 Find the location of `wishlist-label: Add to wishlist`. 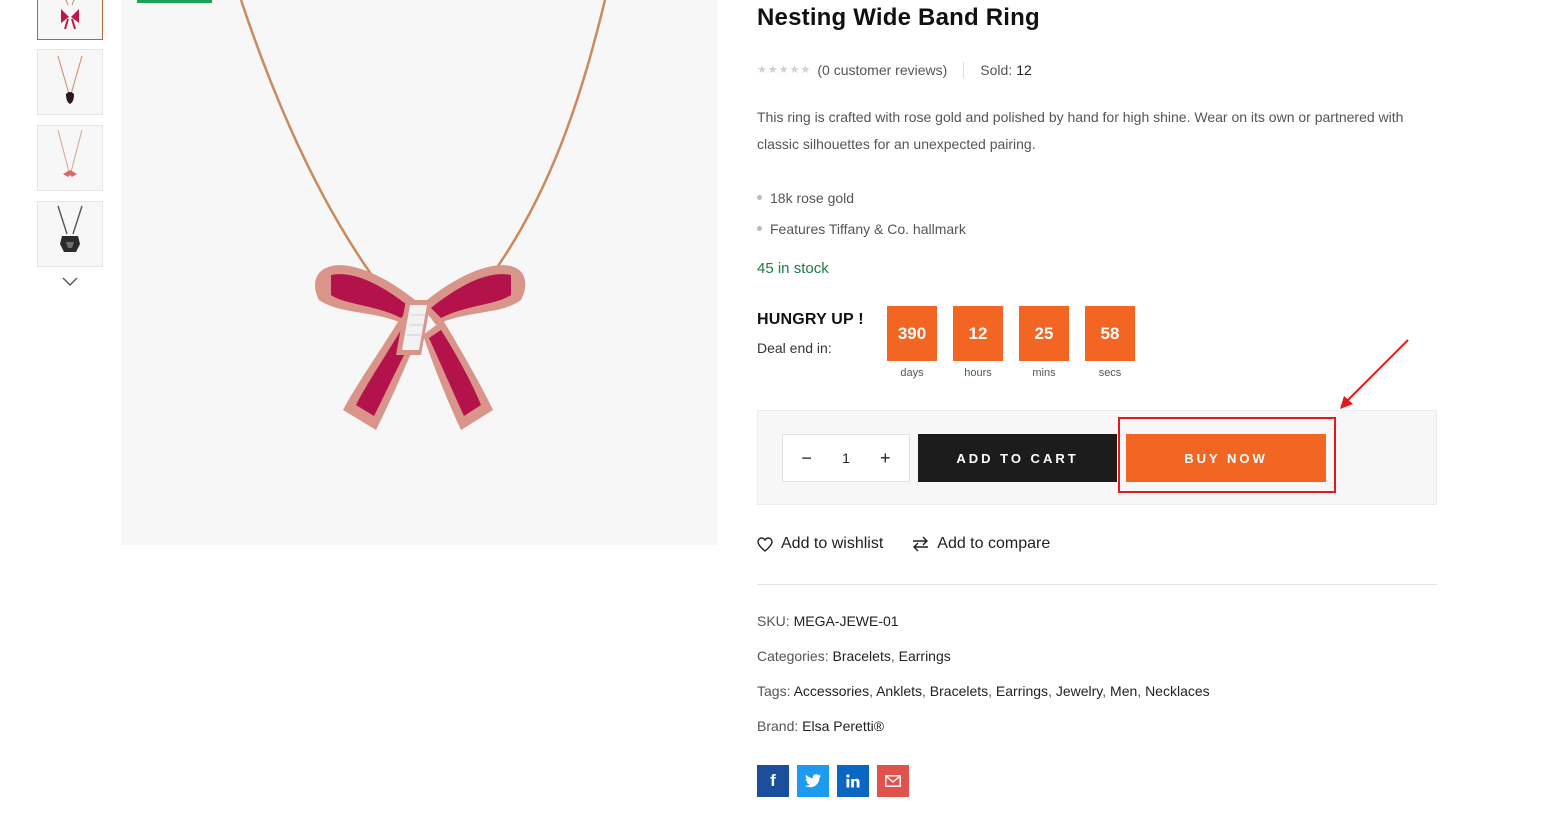

wishlist-label: Add to wishlist is located at coordinates (832, 543).